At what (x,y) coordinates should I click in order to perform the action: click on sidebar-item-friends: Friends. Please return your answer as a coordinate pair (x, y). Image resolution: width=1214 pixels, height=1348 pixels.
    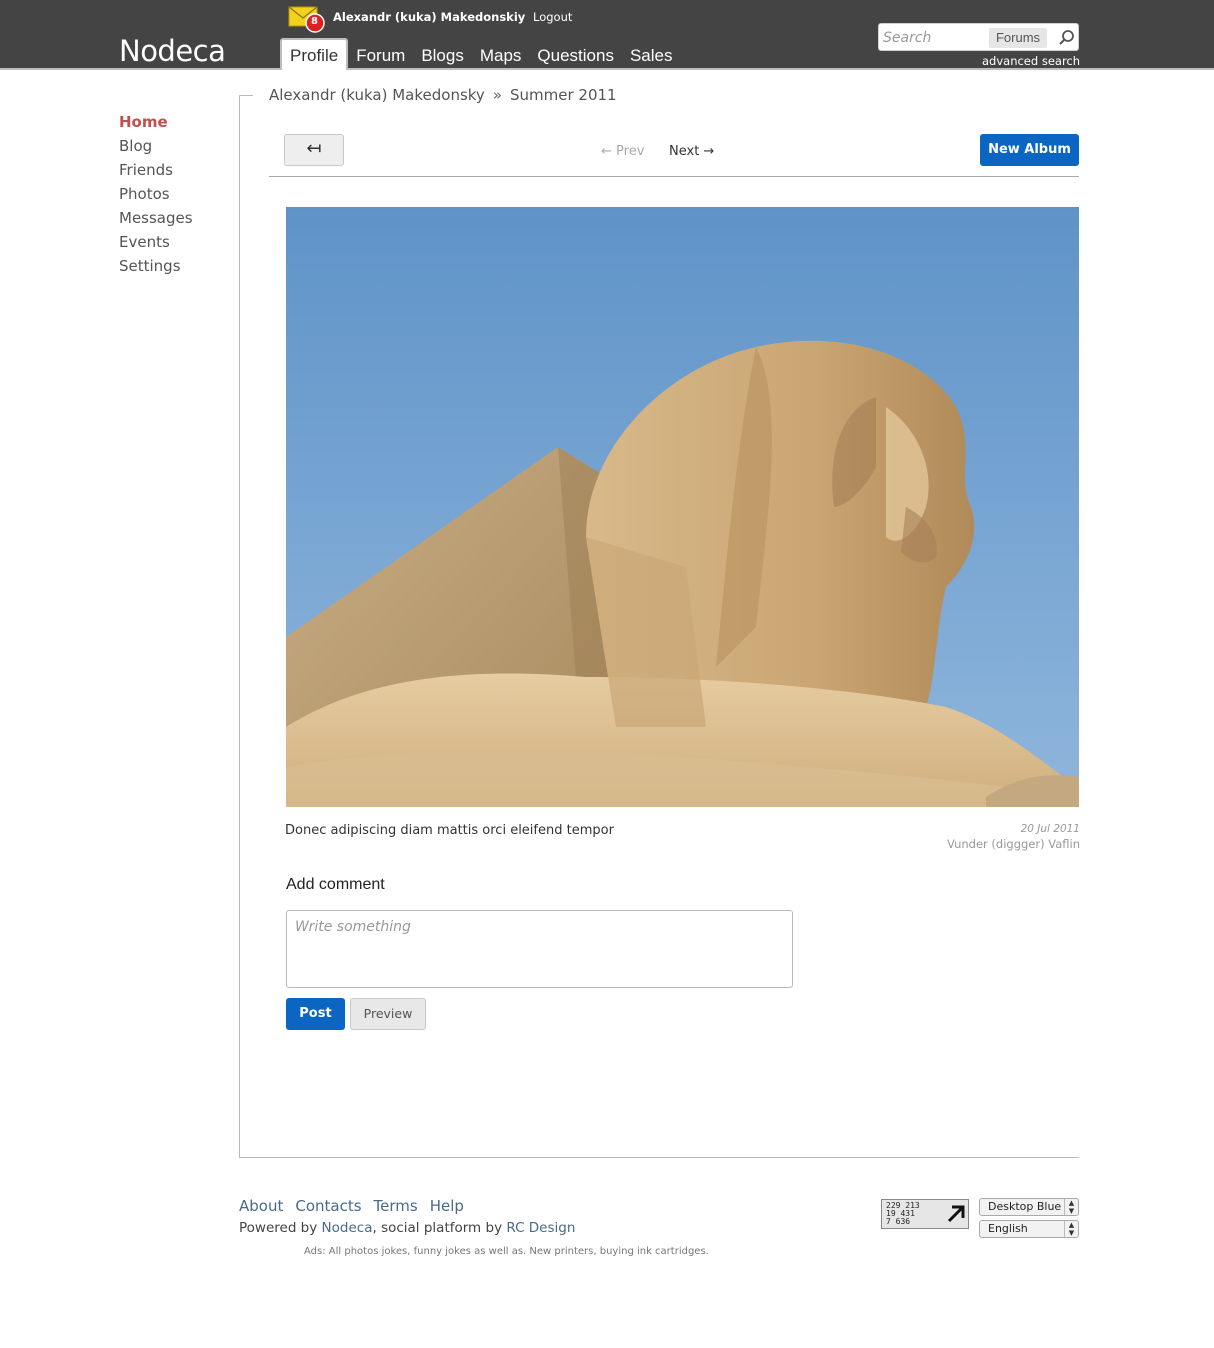
    Looking at the image, I should click on (156, 172).